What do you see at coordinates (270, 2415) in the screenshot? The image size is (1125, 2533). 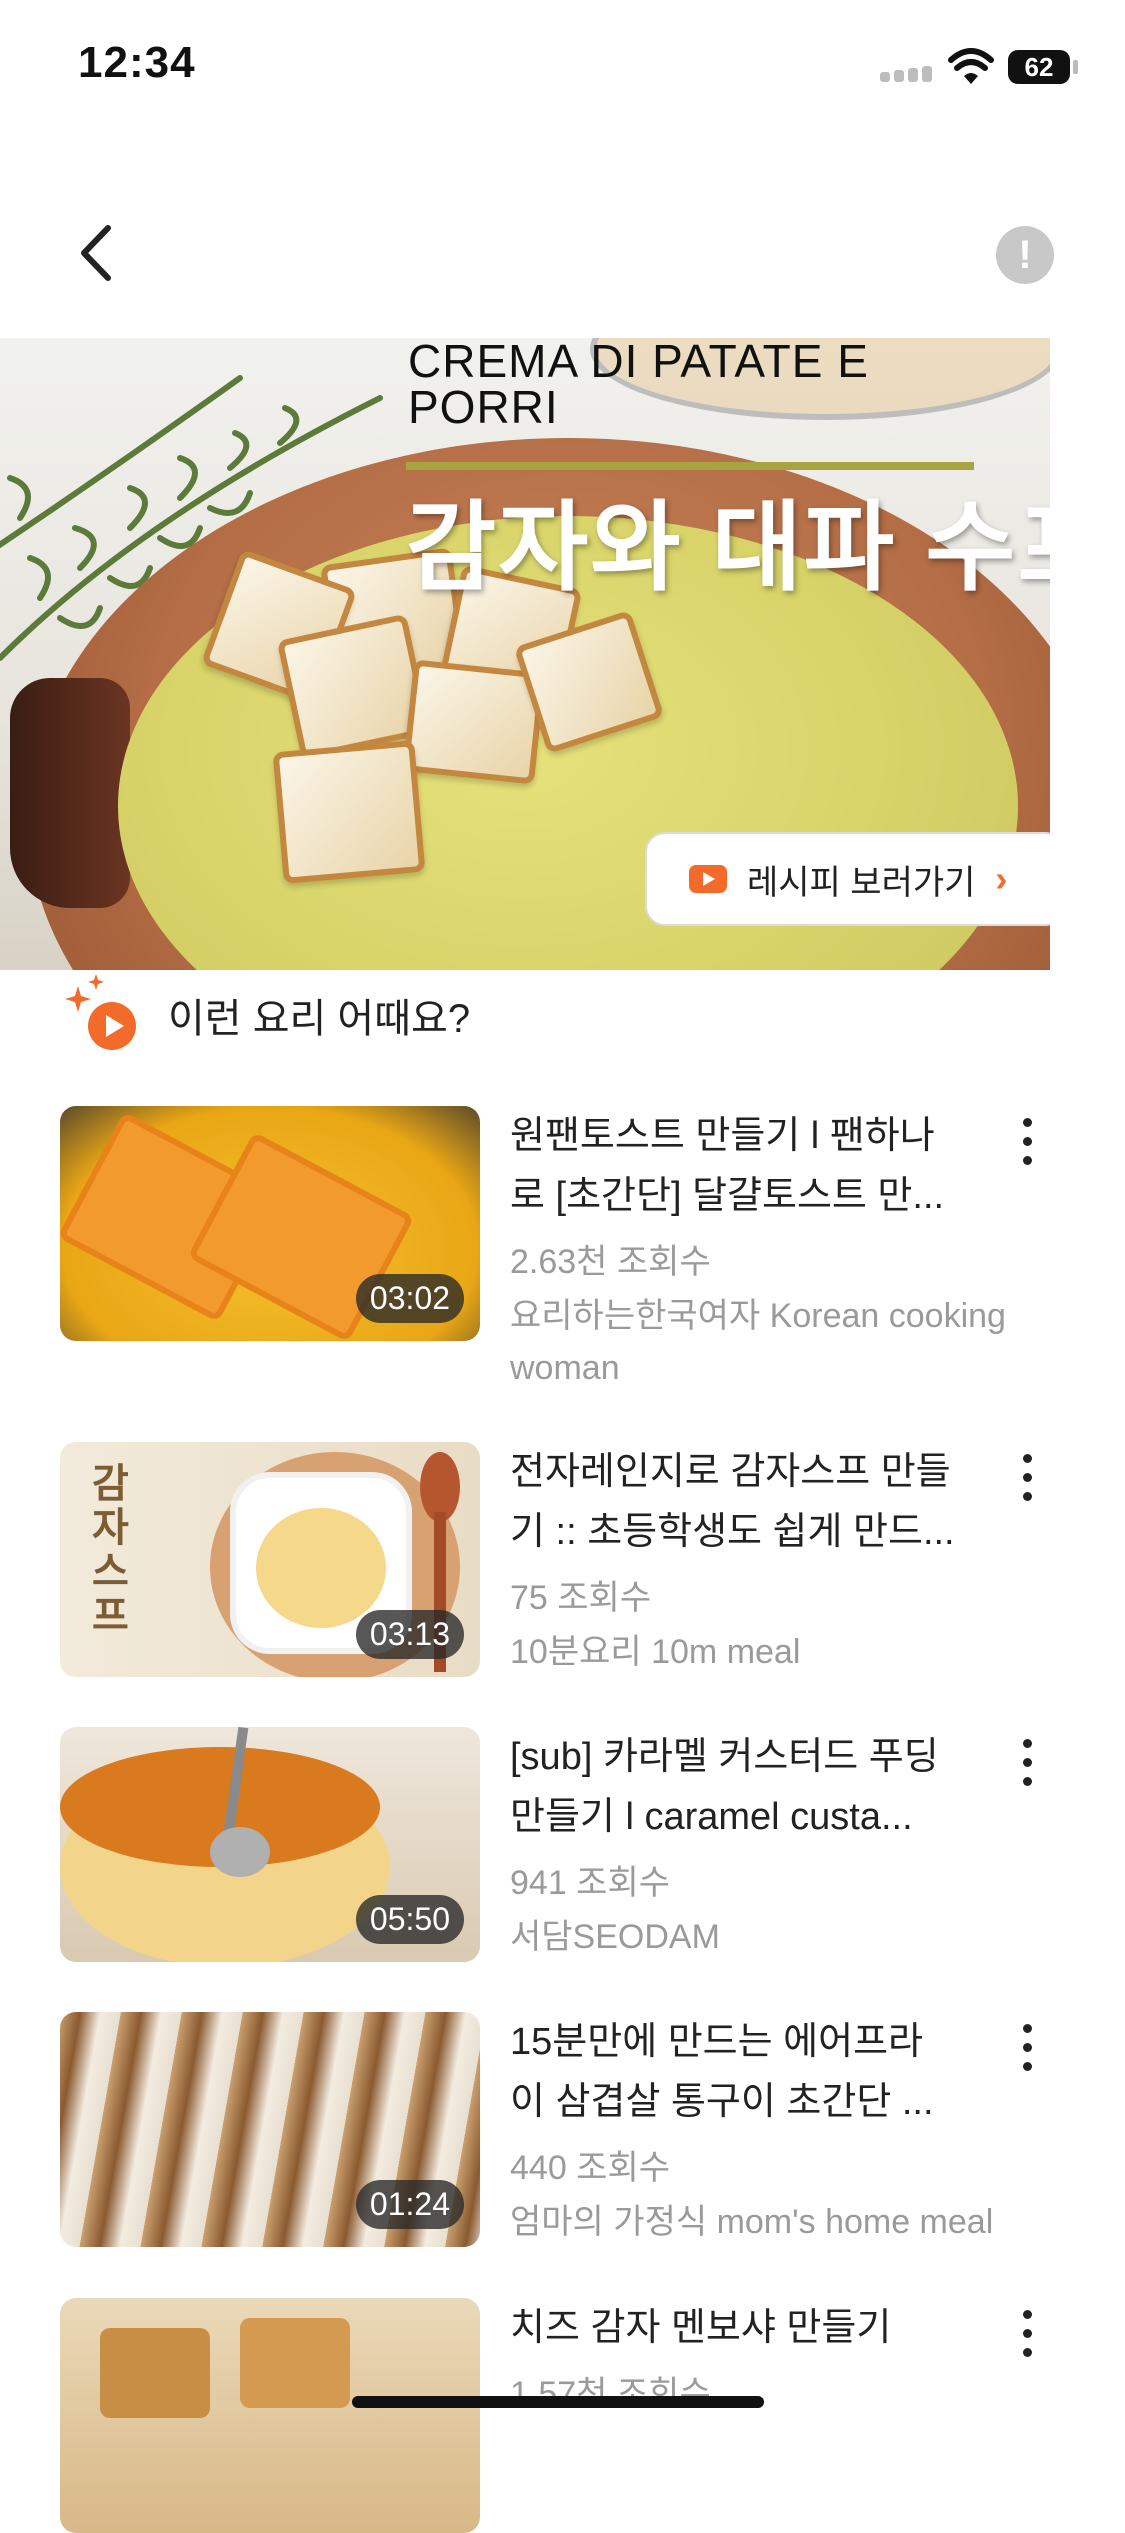 I see `video-thumbnail` at bounding box center [270, 2415].